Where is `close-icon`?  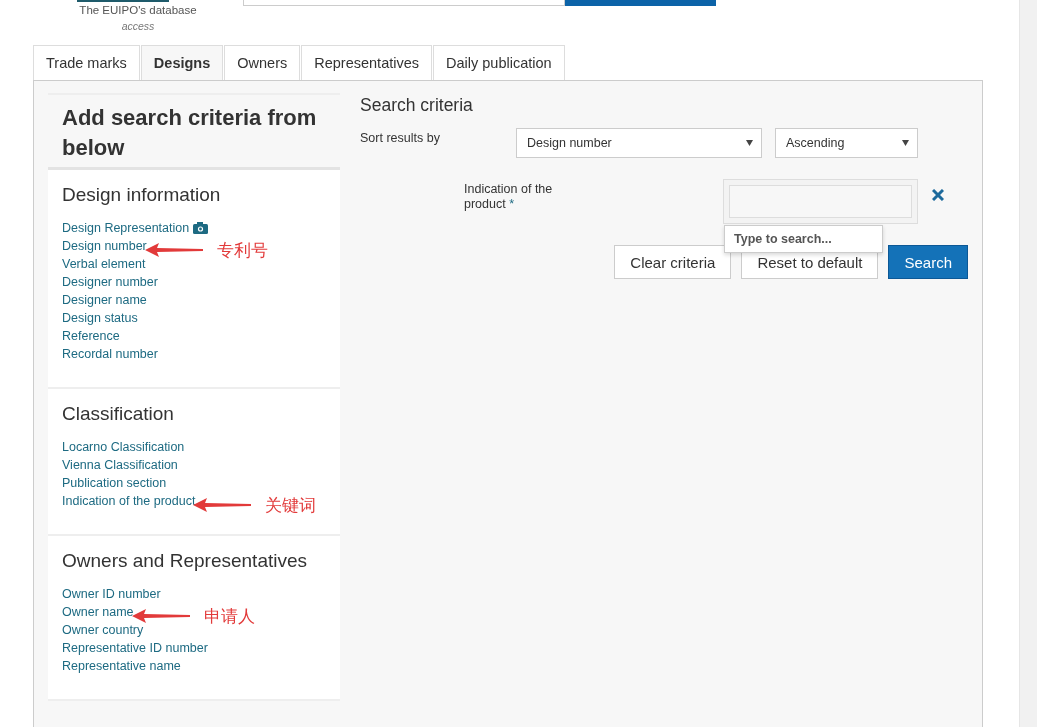
close-icon is located at coordinates (938, 195).